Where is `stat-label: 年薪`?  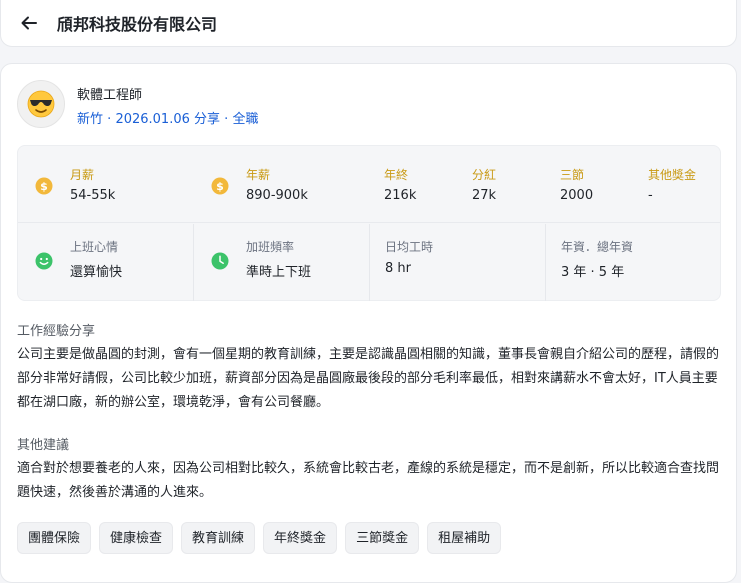
stat-label: 年薪 is located at coordinates (258, 175).